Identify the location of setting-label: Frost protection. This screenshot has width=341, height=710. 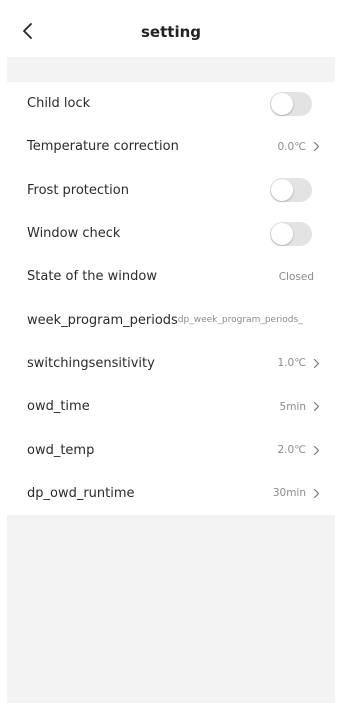
(78, 190).